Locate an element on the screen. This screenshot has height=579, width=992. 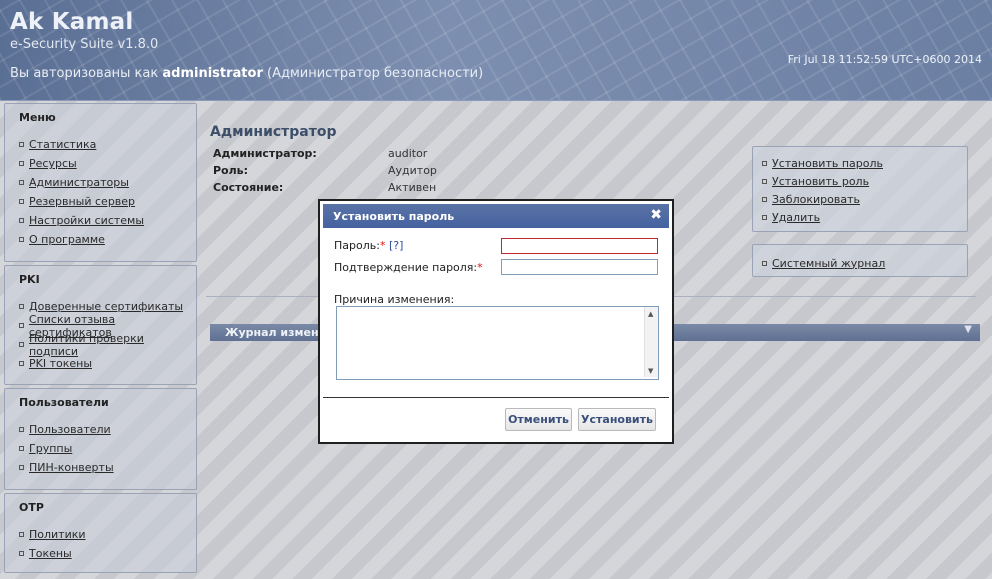
action-set-role: Установить роль is located at coordinates (820, 181).